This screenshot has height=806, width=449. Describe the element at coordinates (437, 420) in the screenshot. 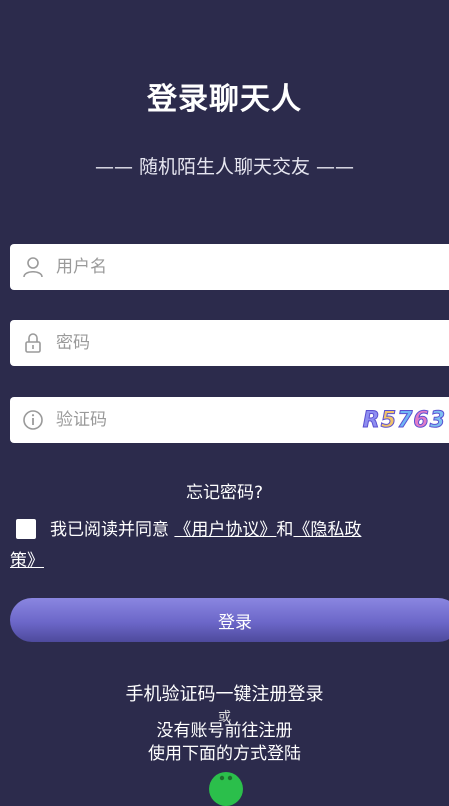

I see `captcha-char: 3` at that location.